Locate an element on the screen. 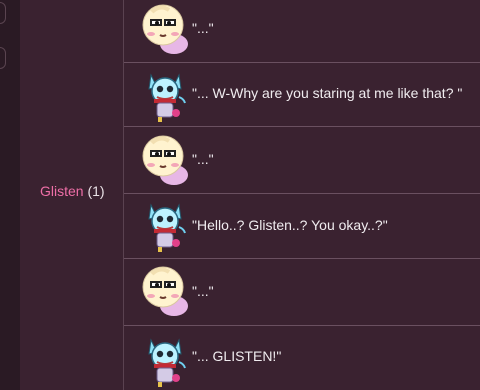 This screenshot has height=390, width=480. speaker-count: (1) is located at coordinates (96, 191).